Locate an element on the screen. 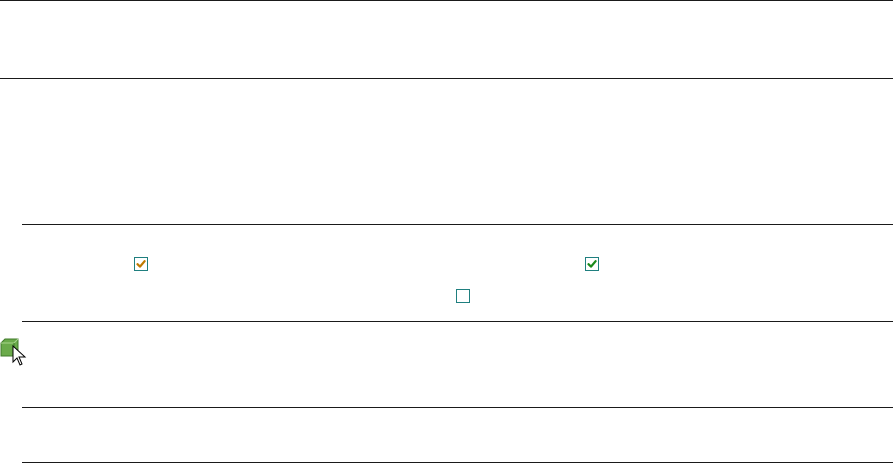 This screenshot has height=463, width=893. table-top-border is located at coordinates (446, 0).